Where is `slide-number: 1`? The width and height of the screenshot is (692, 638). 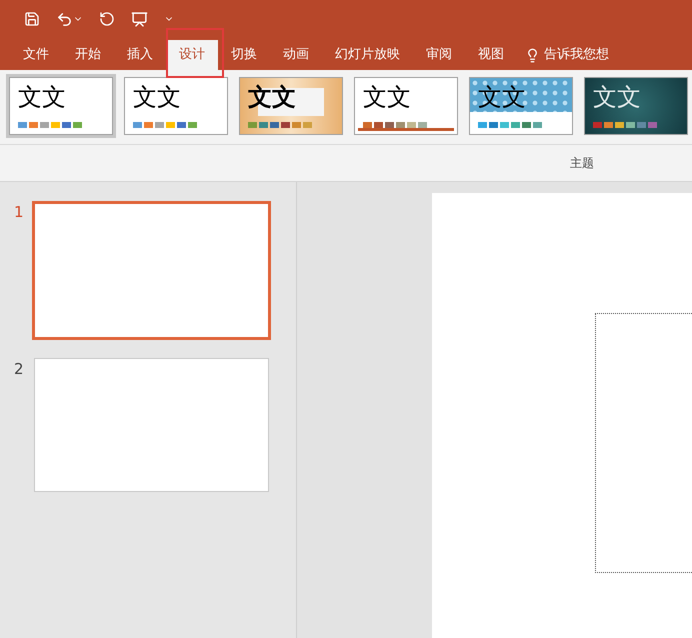 slide-number: 1 is located at coordinates (19, 212).